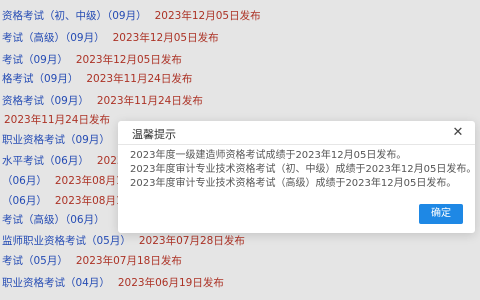  I want to click on dialog-message: 2023年度审计专业技术资格考试（高级）成绩于2023年12月05日发布。, so click(293, 183).